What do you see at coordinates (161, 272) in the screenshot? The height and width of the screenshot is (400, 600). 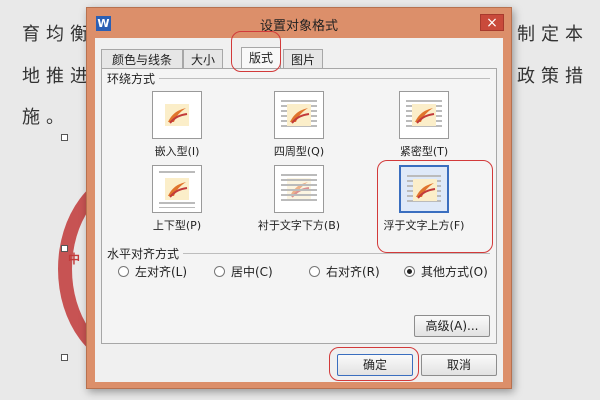 I see `align-left-label: 左对齐(L)` at bounding box center [161, 272].